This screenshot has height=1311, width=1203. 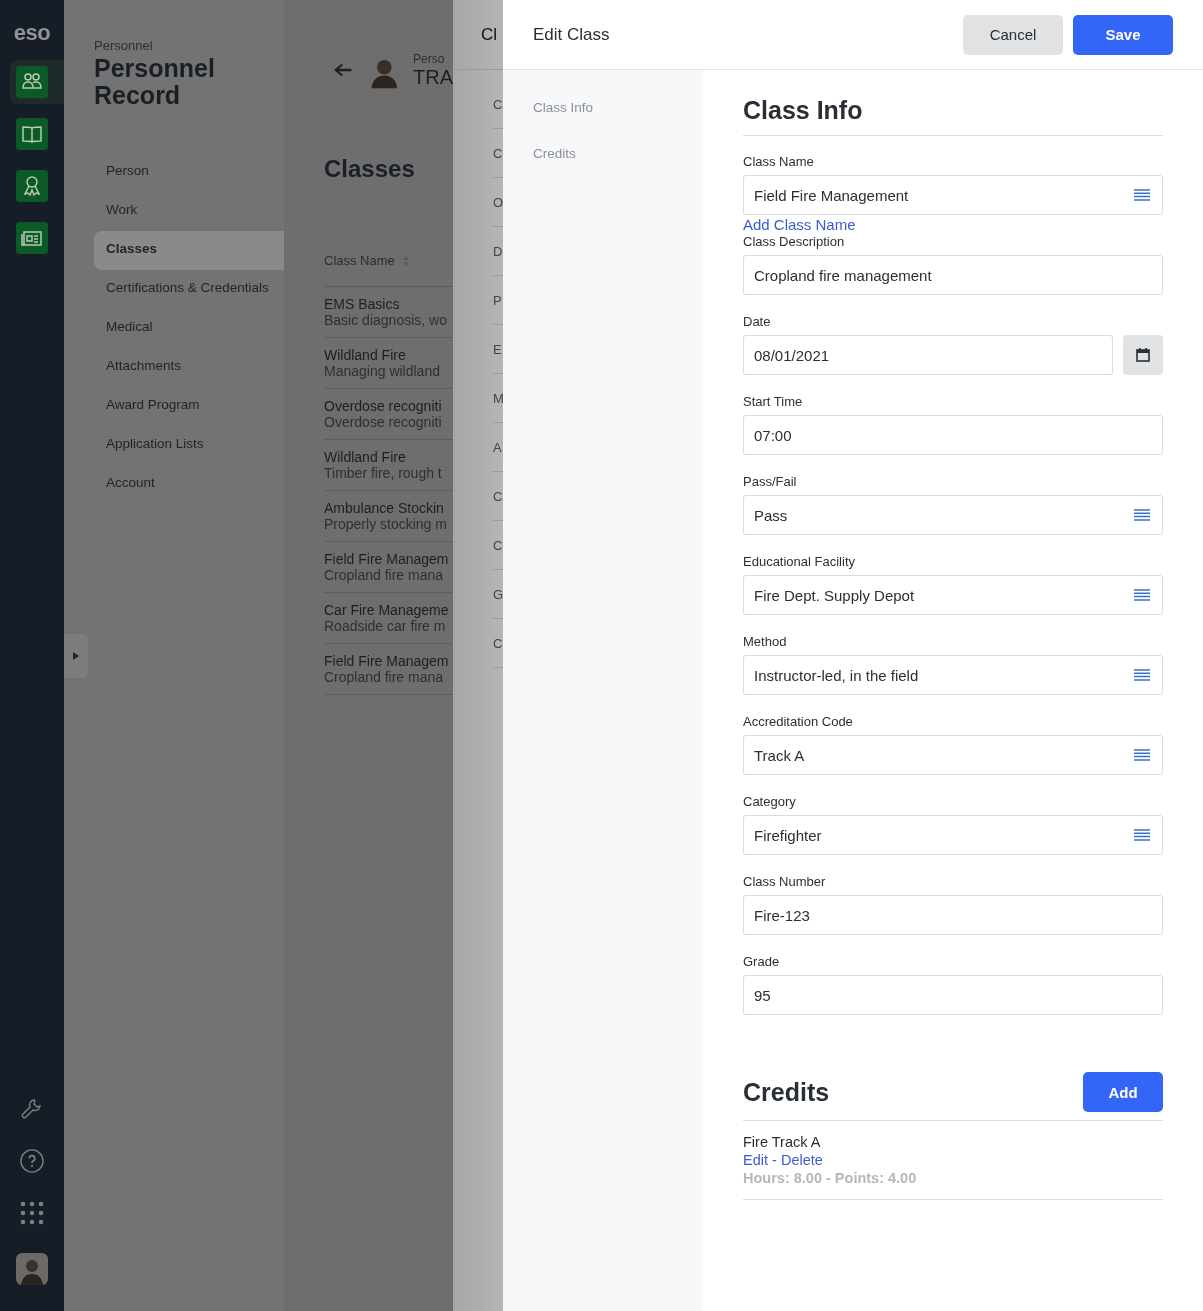 What do you see at coordinates (618, 169) in the screenshot?
I see `section-nav-link: Credits` at bounding box center [618, 169].